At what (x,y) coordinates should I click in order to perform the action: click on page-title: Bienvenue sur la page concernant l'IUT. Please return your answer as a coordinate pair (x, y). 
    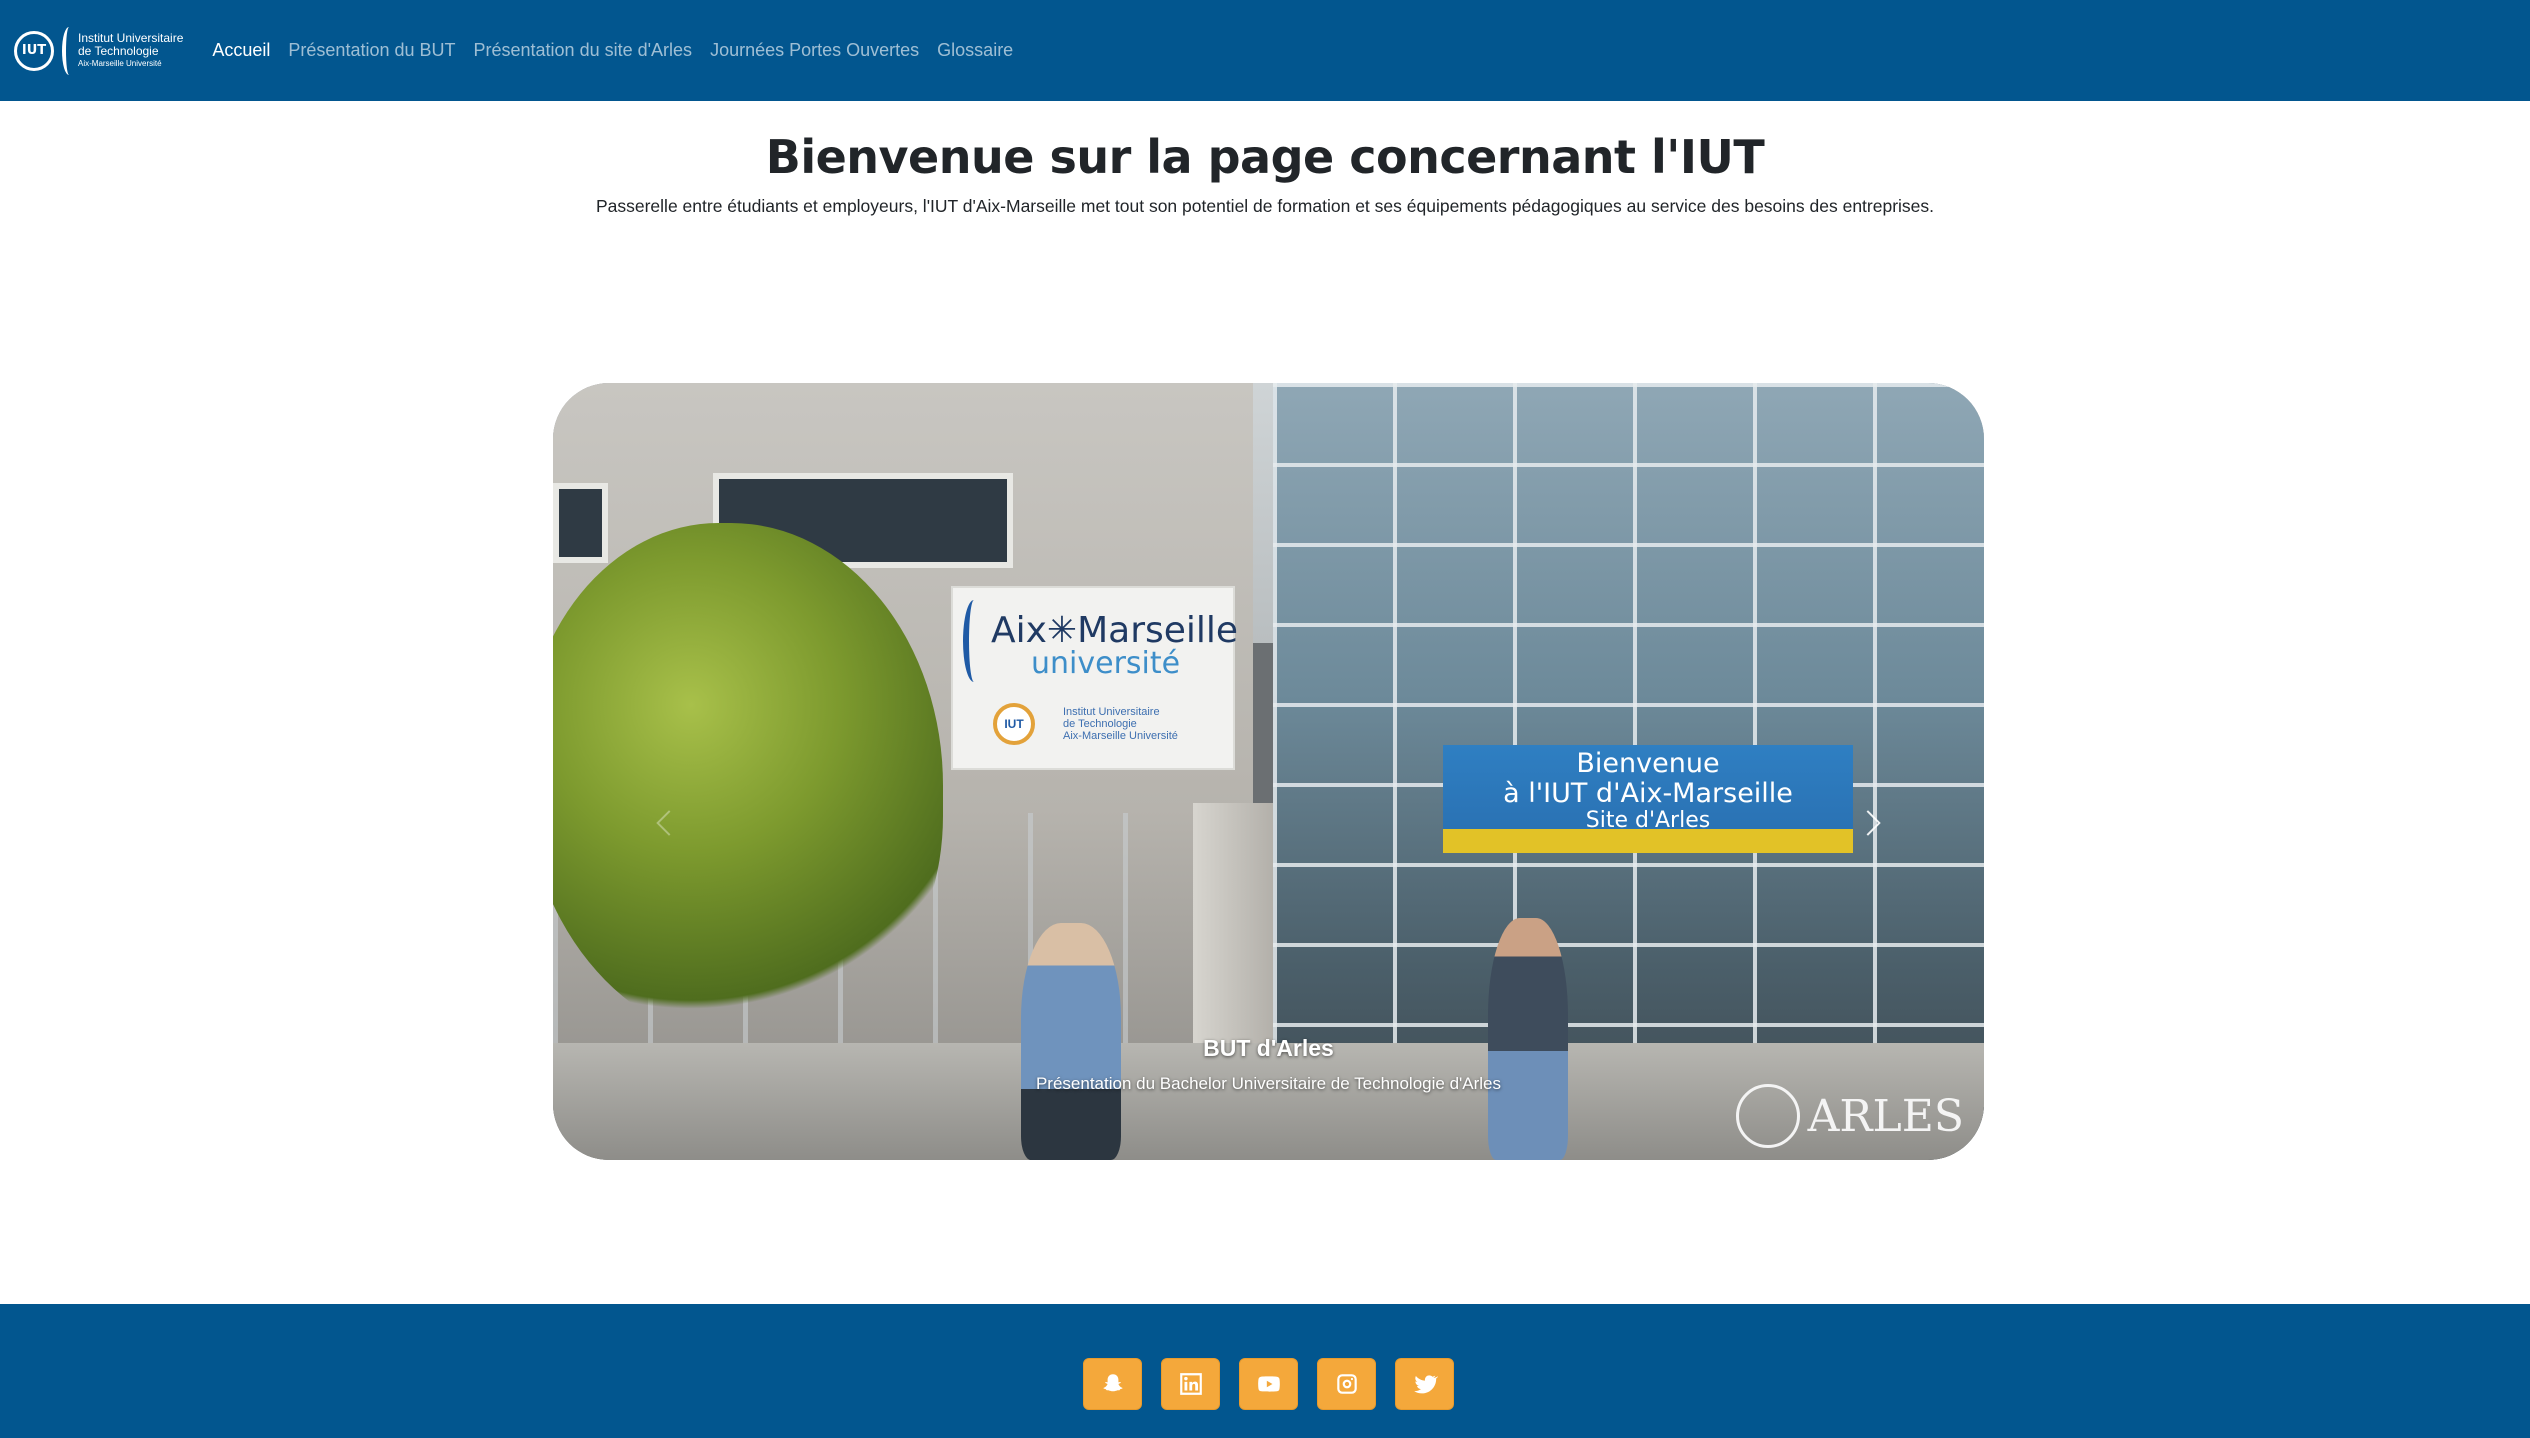
    Looking at the image, I should click on (1265, 157).